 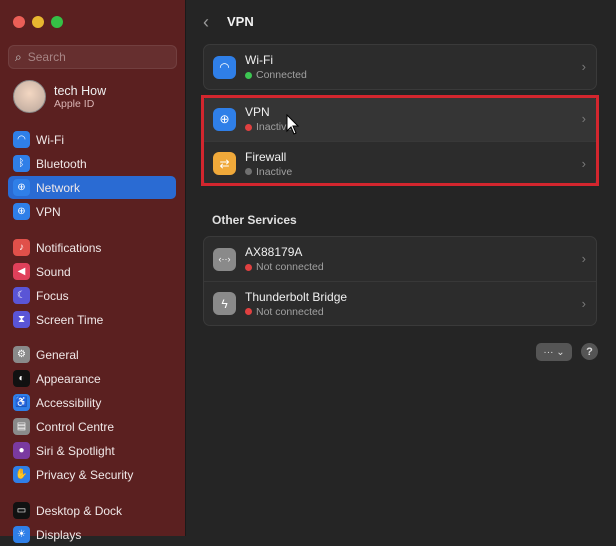 I want to click on sidebar-item-bluetooth: ᛒ Bluetooth, so click(x=92, y=163).